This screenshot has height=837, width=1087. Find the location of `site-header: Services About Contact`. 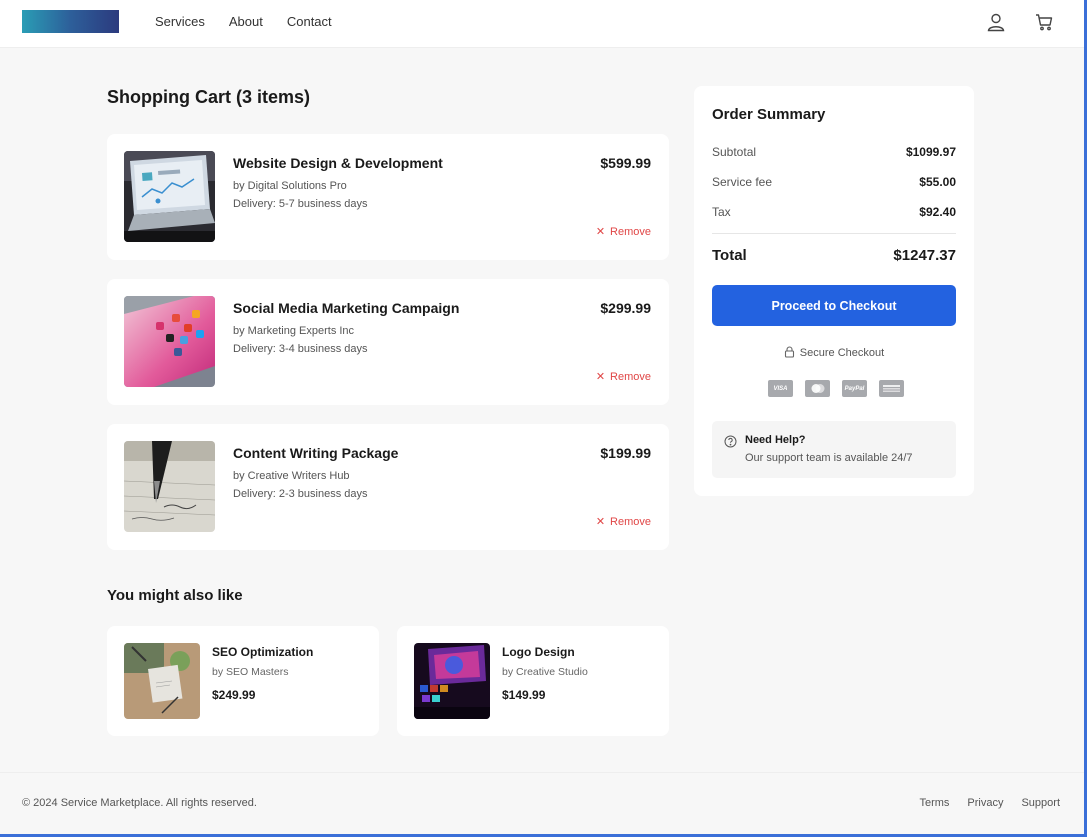

site-header: Services About Contact is located at coordinates (542, 24).